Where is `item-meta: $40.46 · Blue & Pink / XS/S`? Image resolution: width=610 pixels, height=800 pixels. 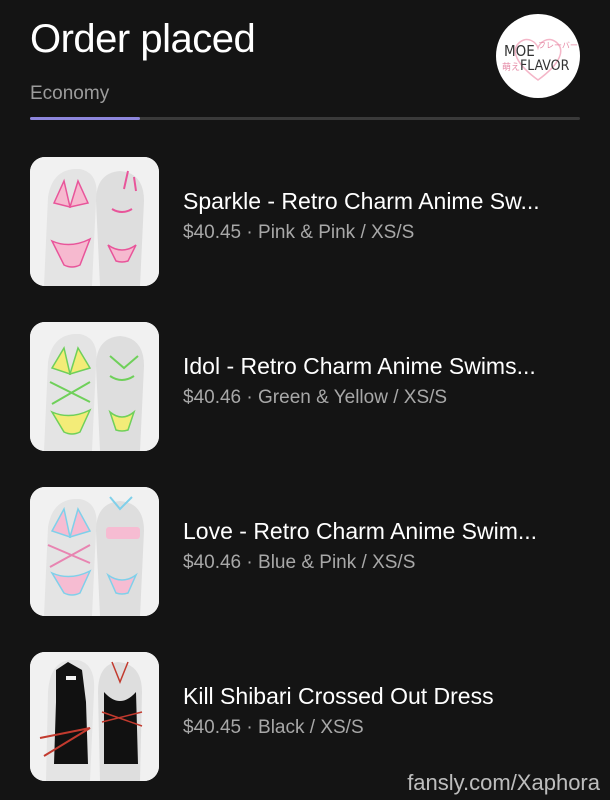
item-meta: $40.46 · Blue & Pink / XS/S is located at coordinates (381, 563).